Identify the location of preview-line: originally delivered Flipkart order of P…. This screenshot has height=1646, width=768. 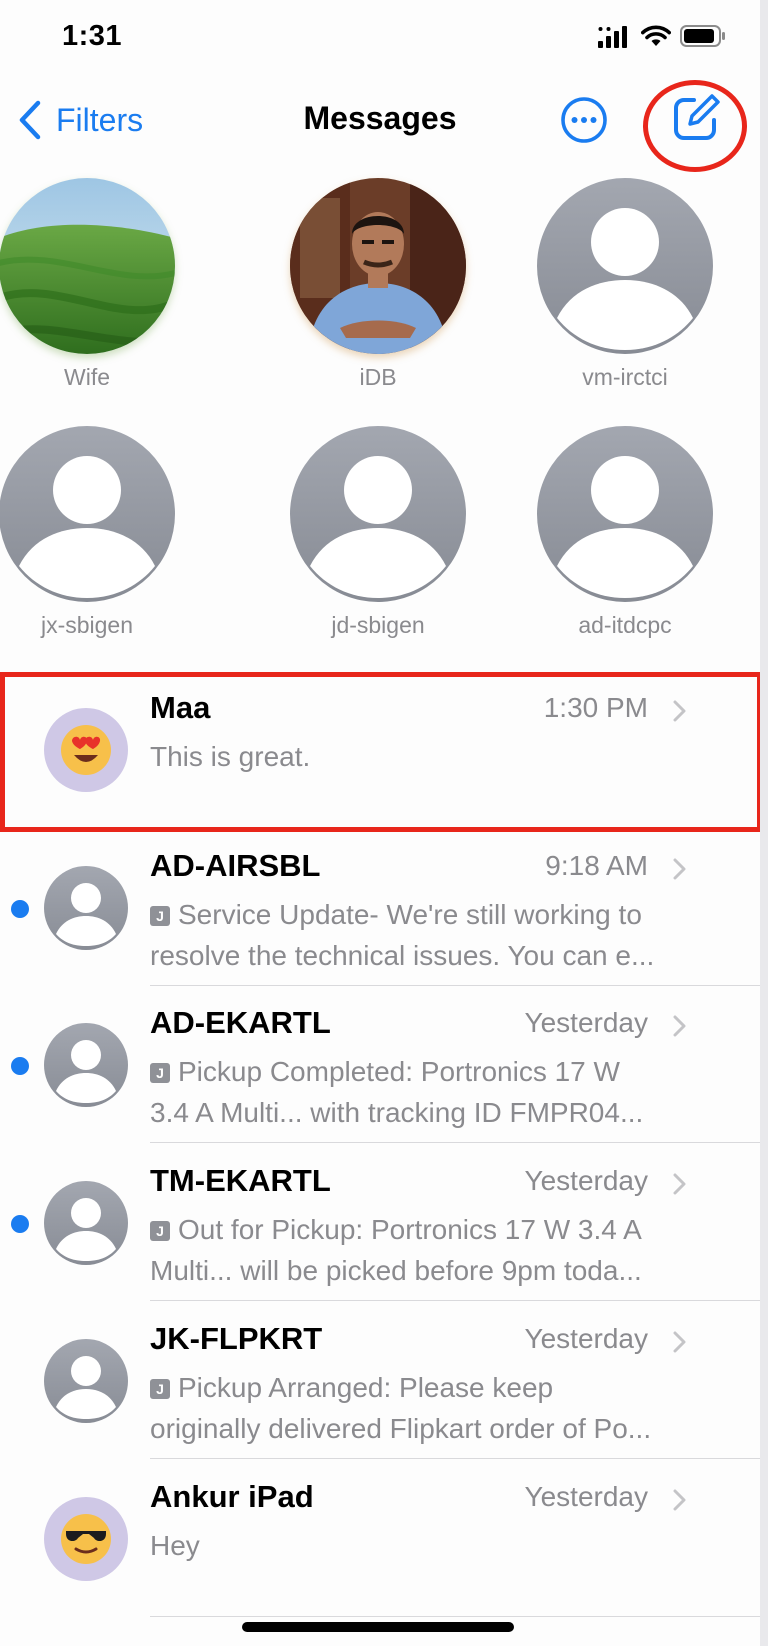
(401, 1428).